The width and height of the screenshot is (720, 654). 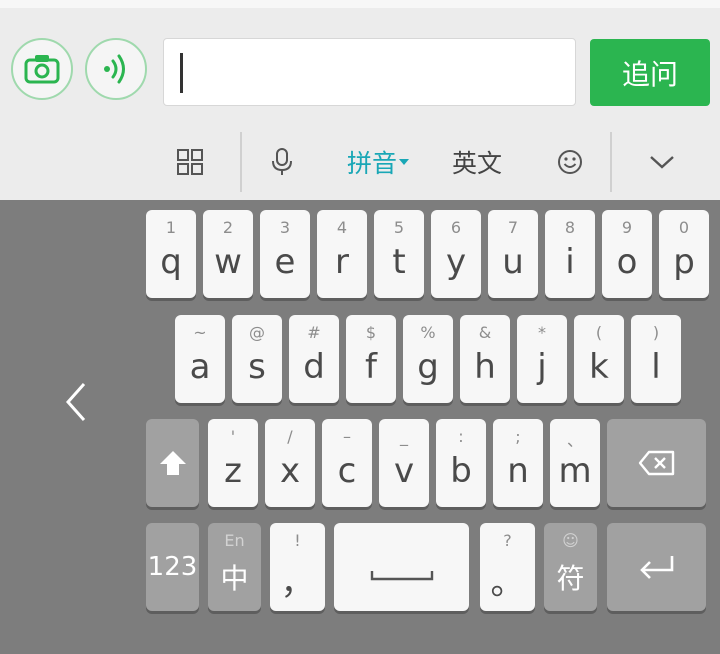 What do you see at coordinates (285, 262) in the screenshot?
I see `key-label: e` at bounding box center [285, 262].